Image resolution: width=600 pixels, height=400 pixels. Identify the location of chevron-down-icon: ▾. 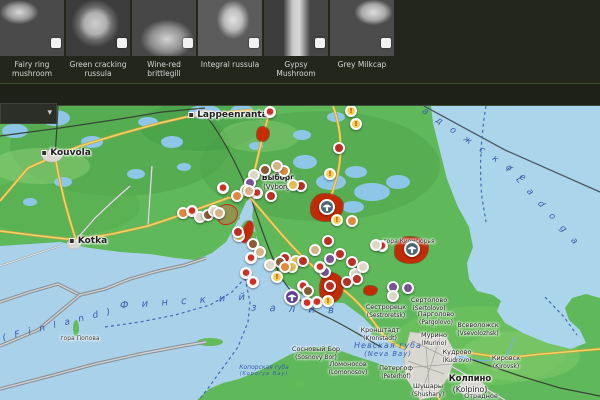
(49, 113).